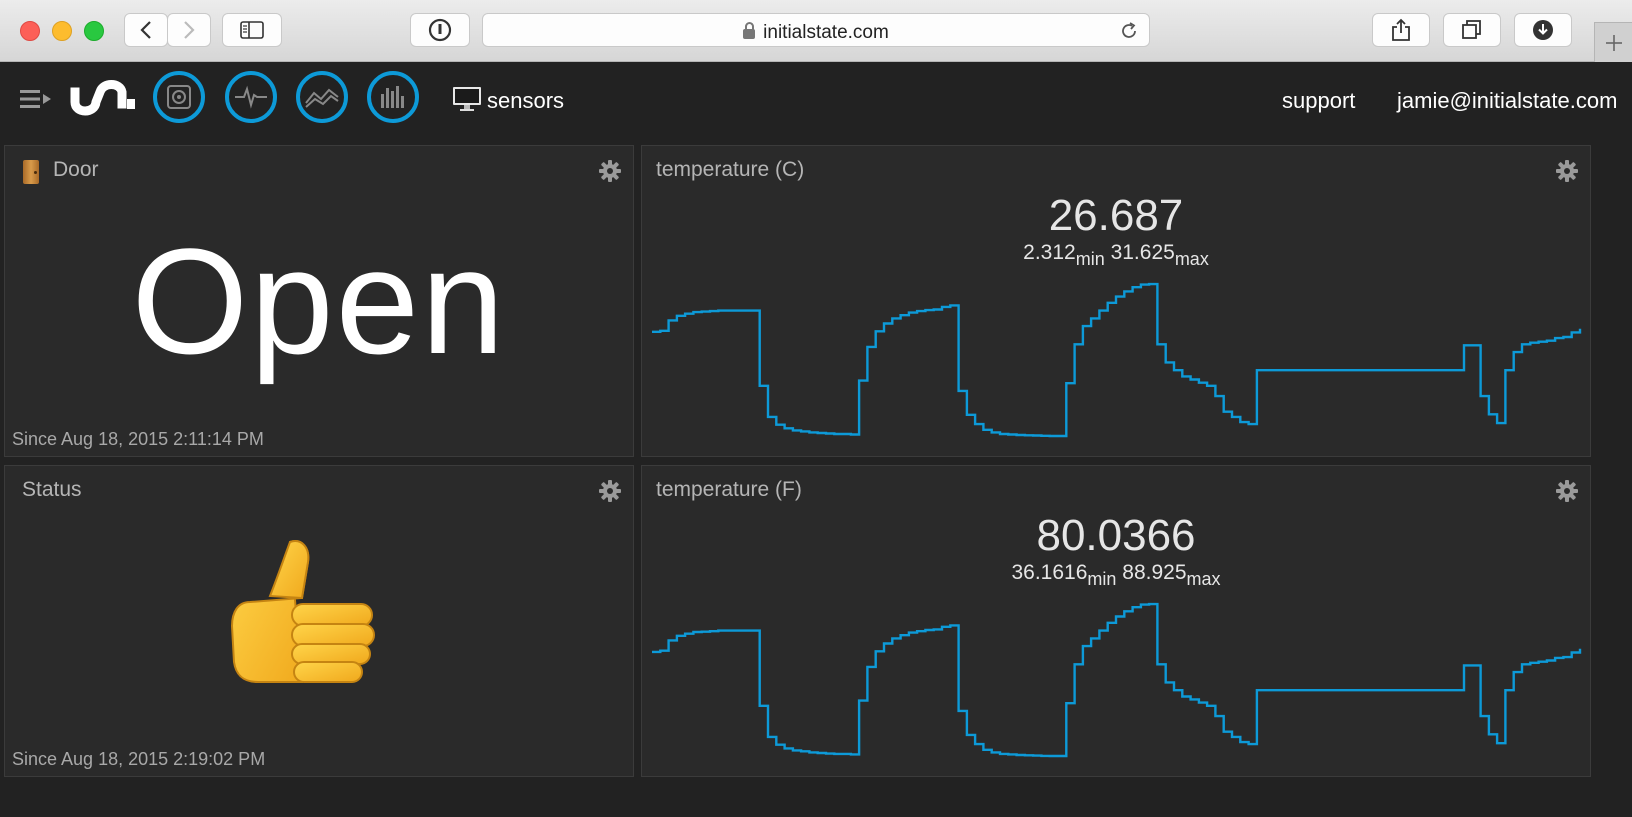  I want to click on chevron-left-icon, so click(145, 30).